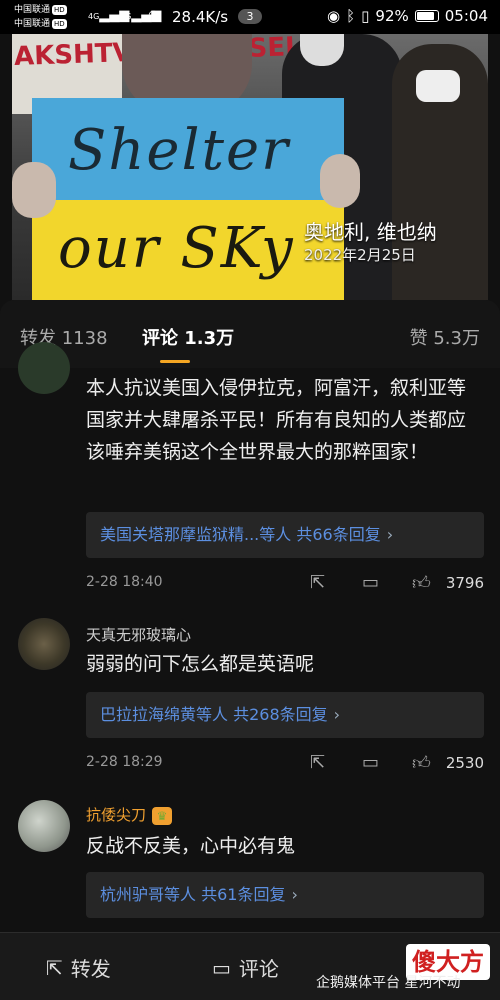 Image resolution: width=500 pixels, height=1000 pixels. What do you see at coordinates (59, 24) in the screenshot?
I see `hd-badge-2: HD` at bounding box center [59, 24].